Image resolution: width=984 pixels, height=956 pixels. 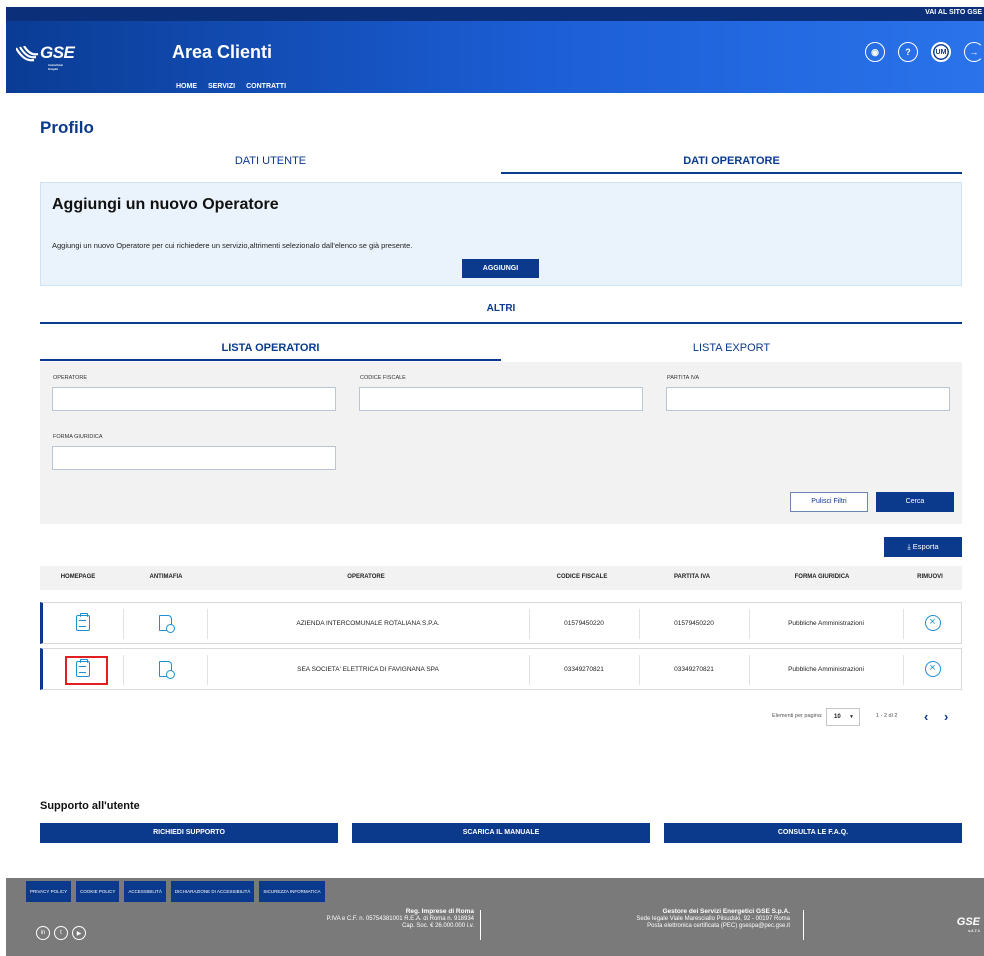 I want to click on partita-iva-cell: 01579450220, so click(x=694, y=623).